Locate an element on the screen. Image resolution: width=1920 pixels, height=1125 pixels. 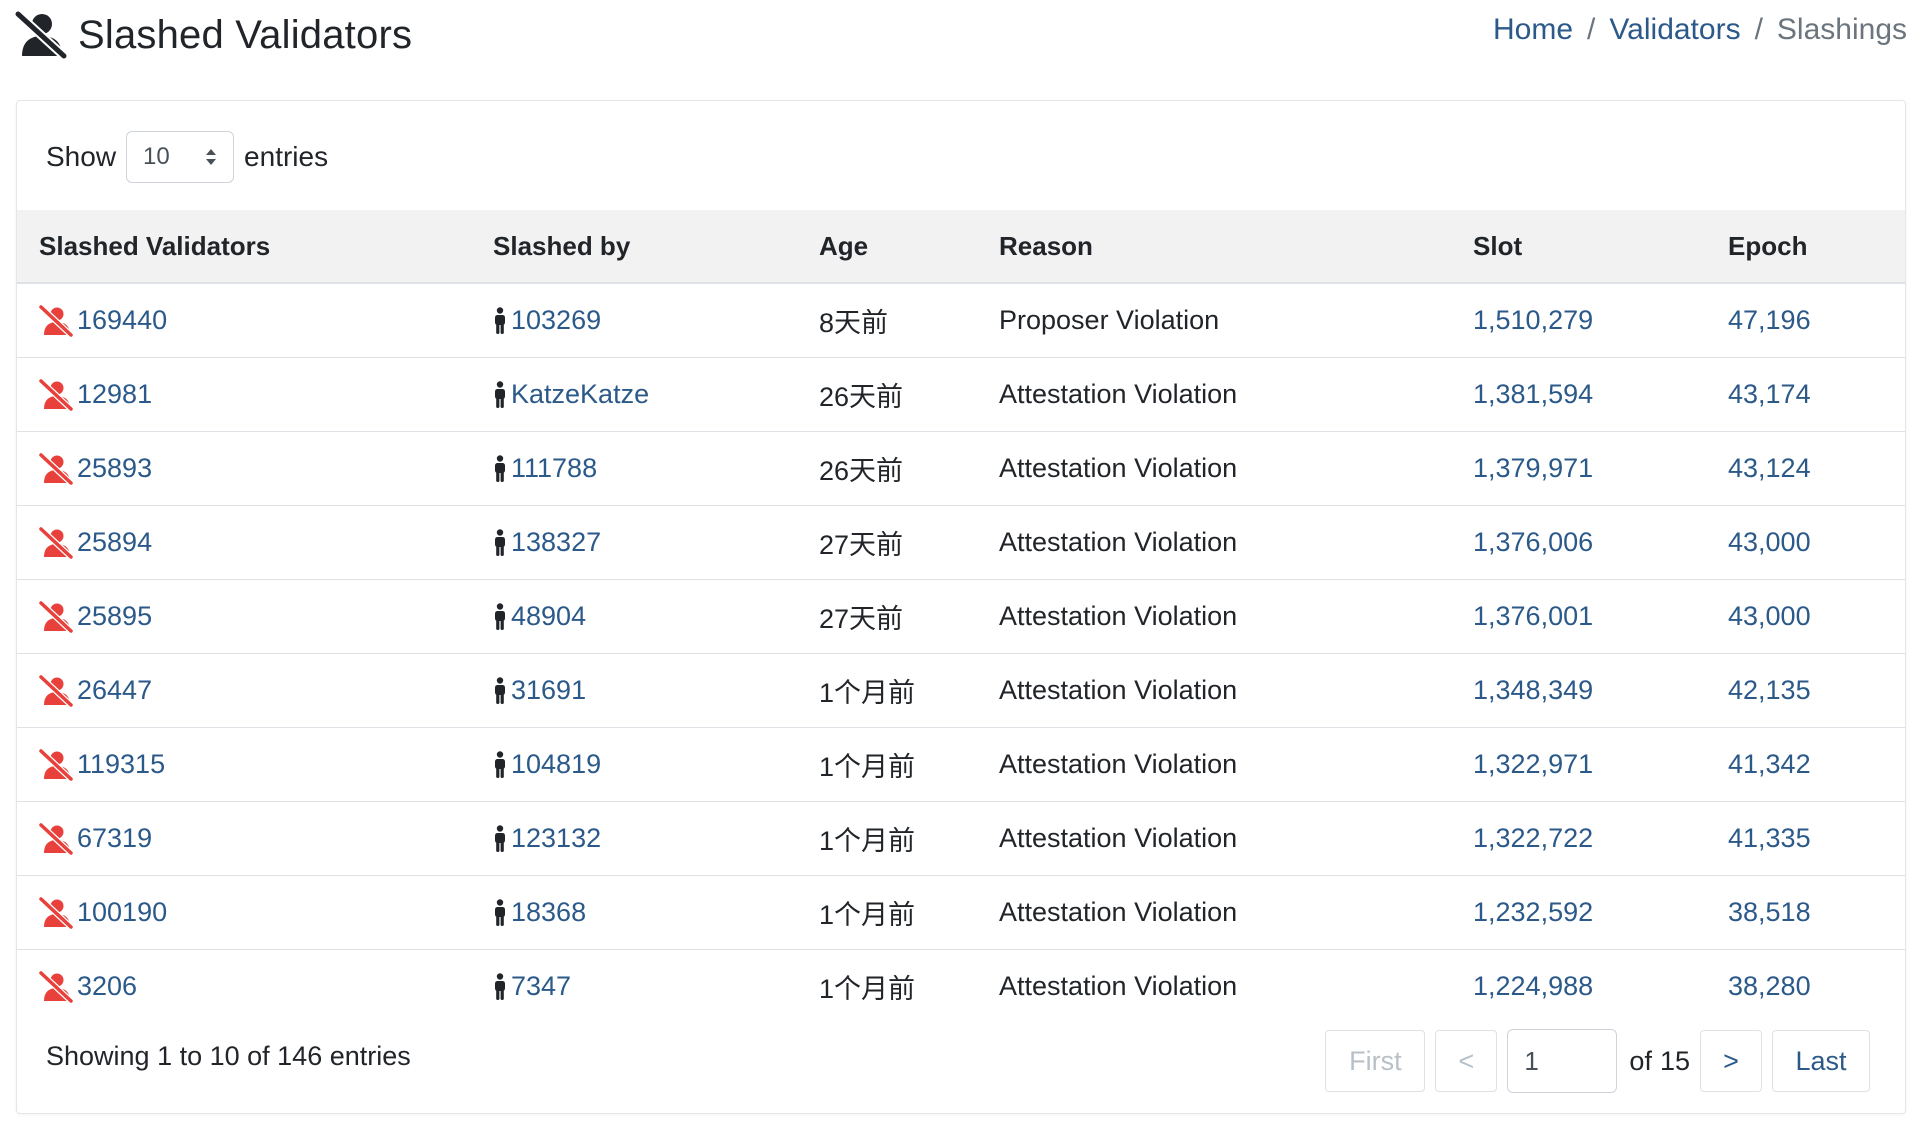
entries-per-page-value: 10 is located at coordinates (156, 156).